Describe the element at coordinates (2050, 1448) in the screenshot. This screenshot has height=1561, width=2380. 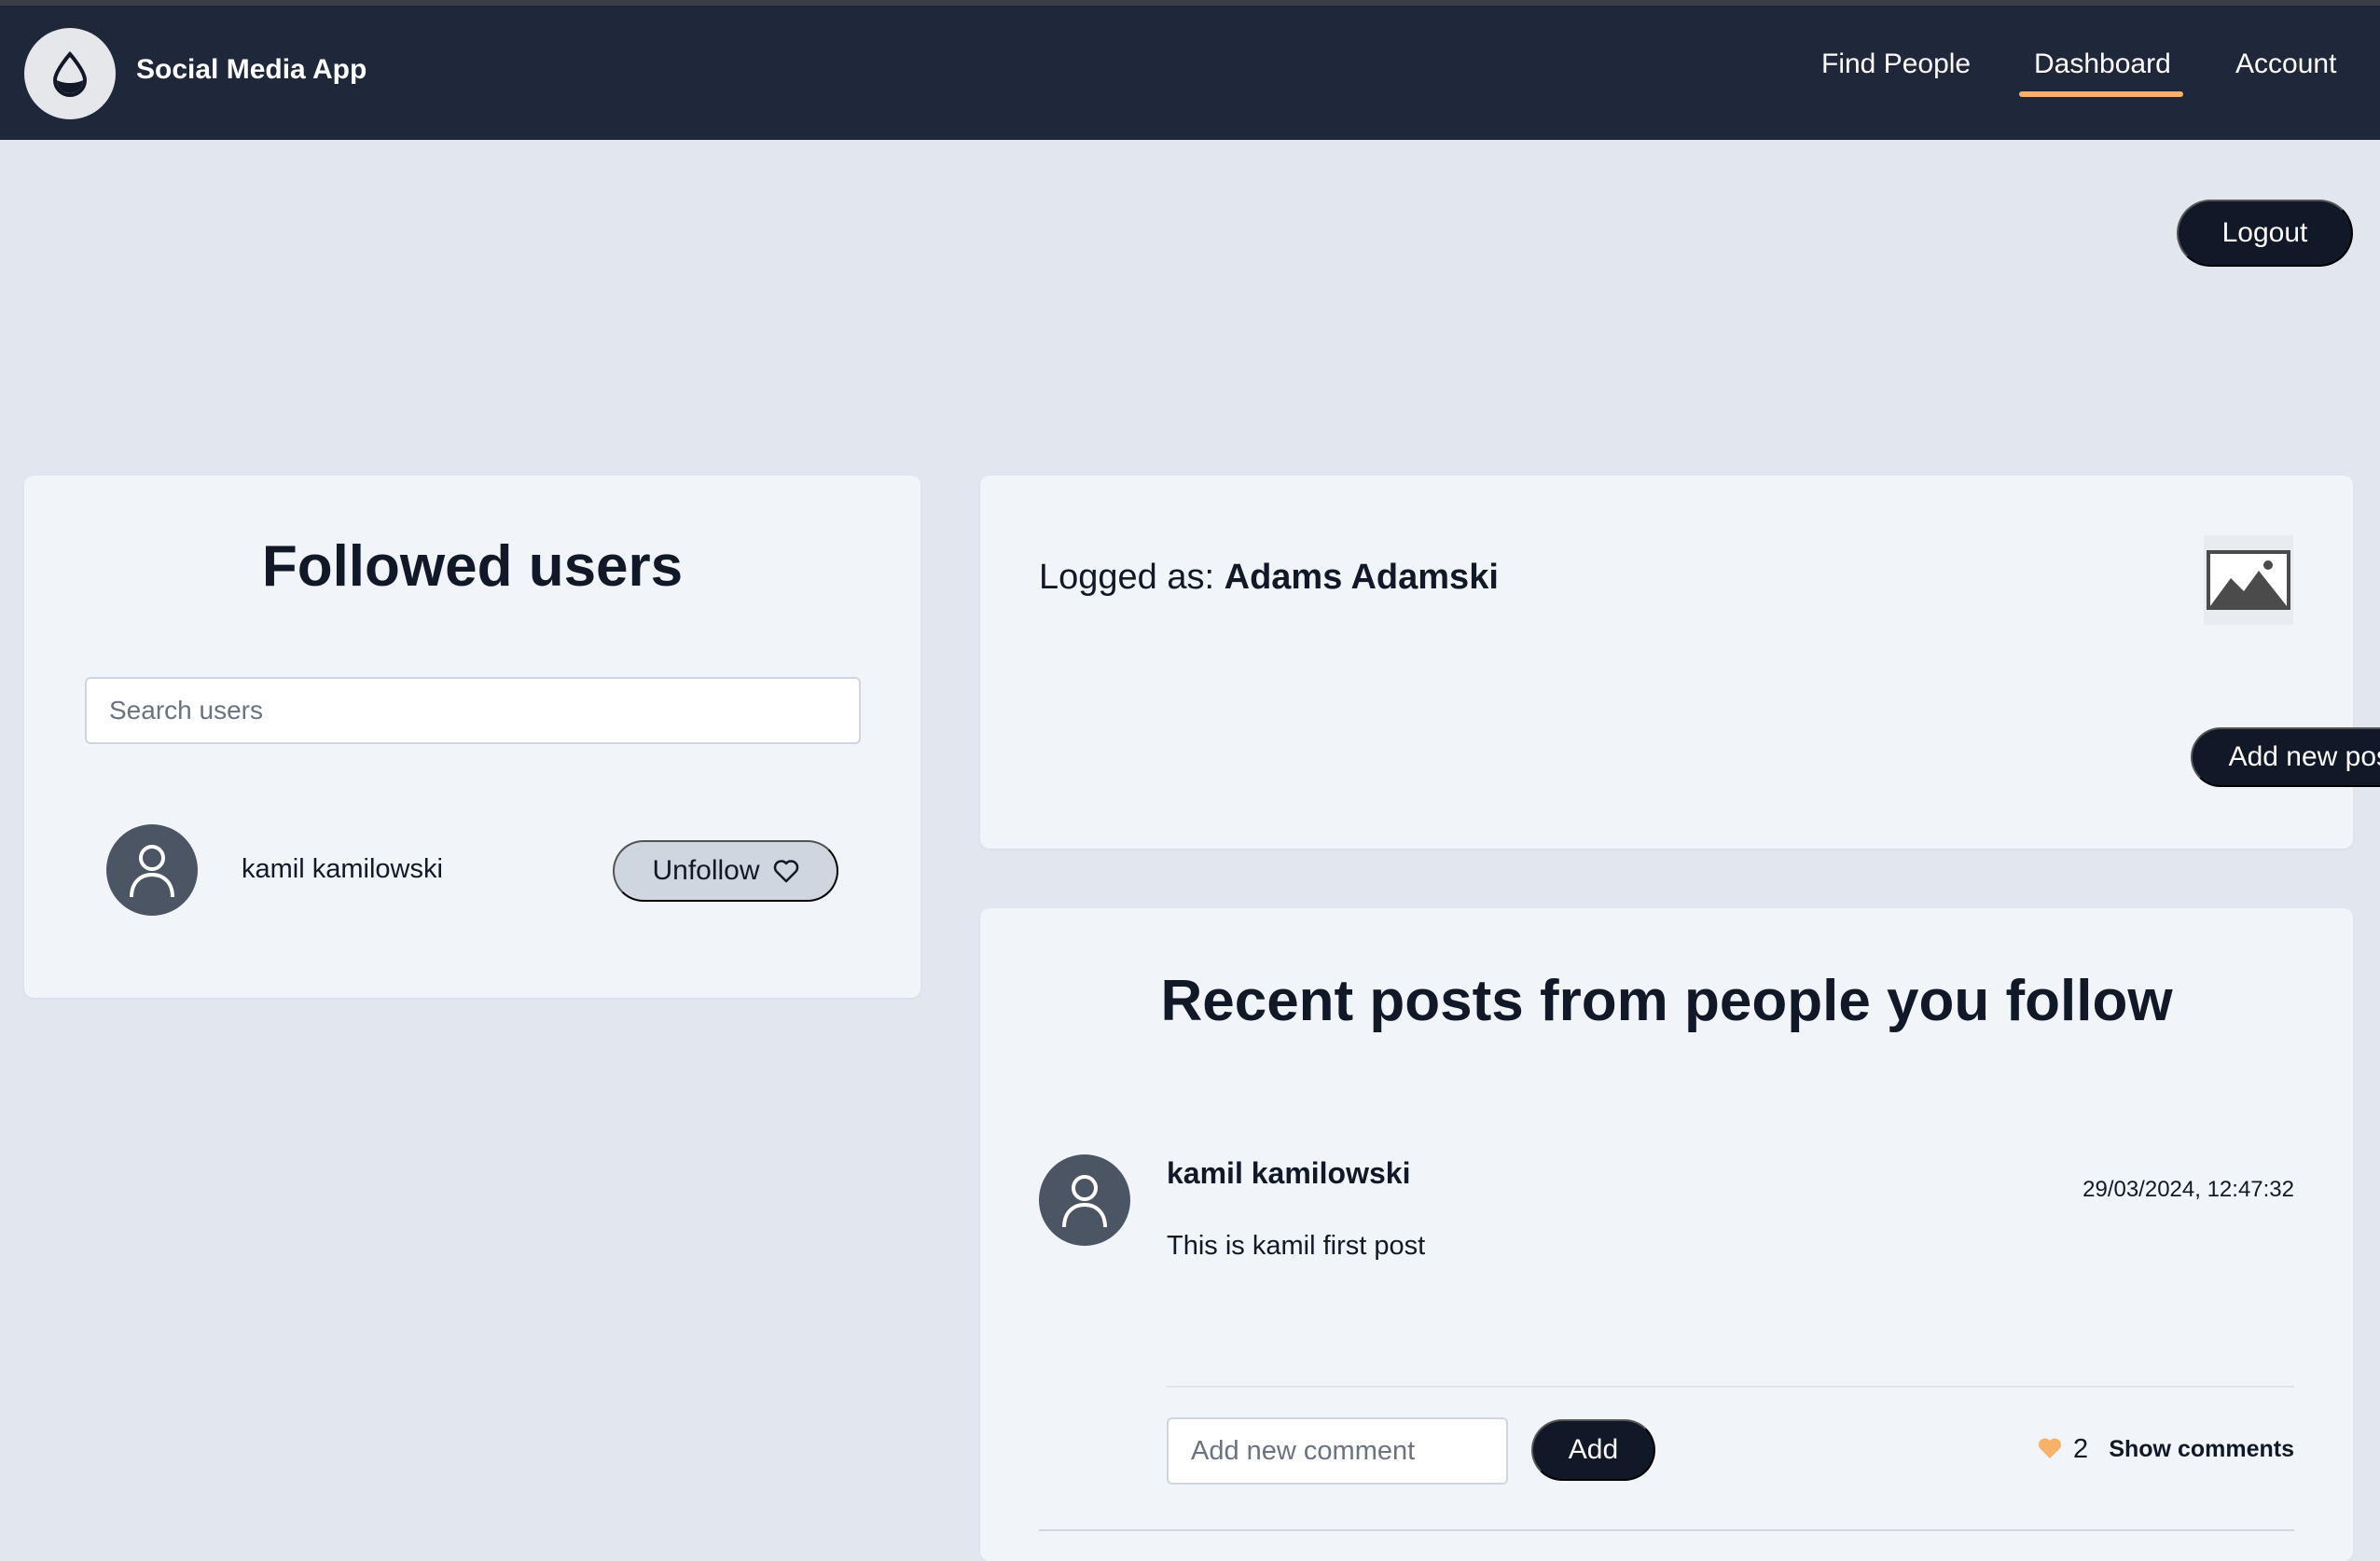
I see `heart-filled-icon` at that location.